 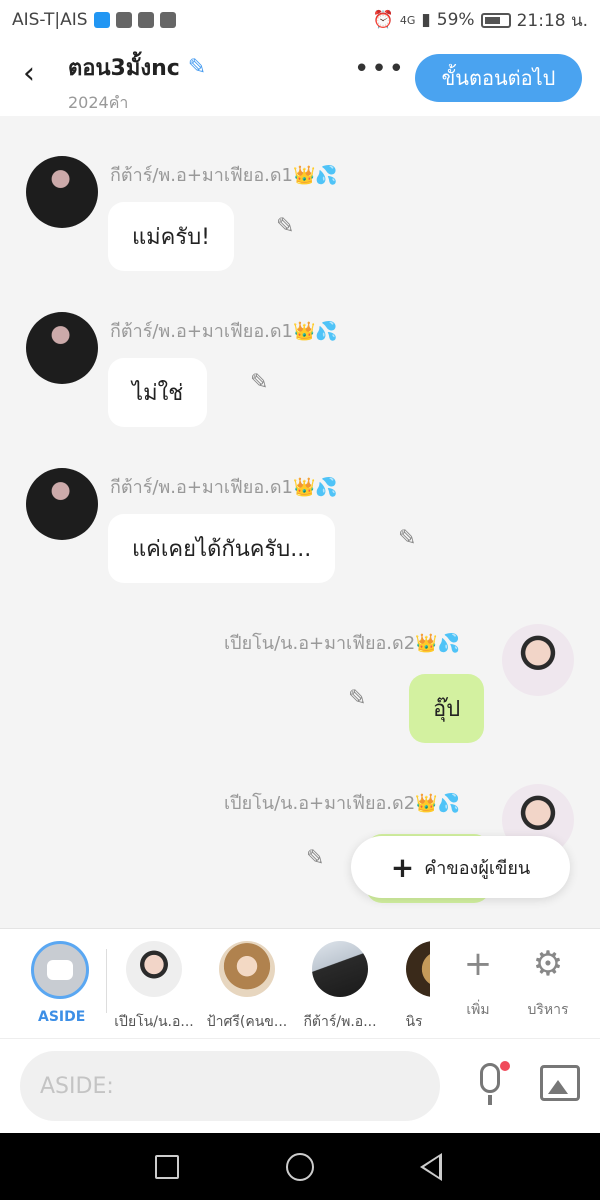 I want to click on title-block: ตอน3มั้งnc ✎ 2024คำ, so click(x=137, y=83).